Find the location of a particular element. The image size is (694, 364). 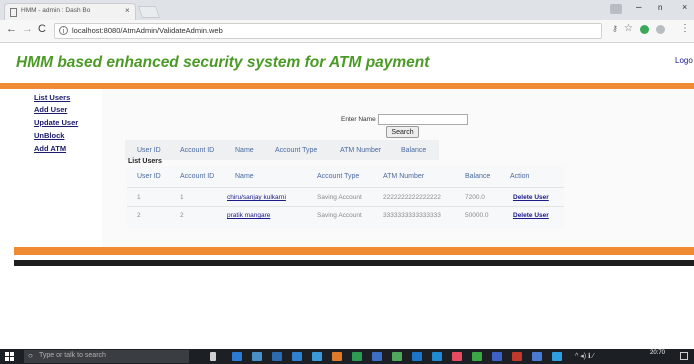

cell-user-id: 2 is located at coordinates (139, 215).